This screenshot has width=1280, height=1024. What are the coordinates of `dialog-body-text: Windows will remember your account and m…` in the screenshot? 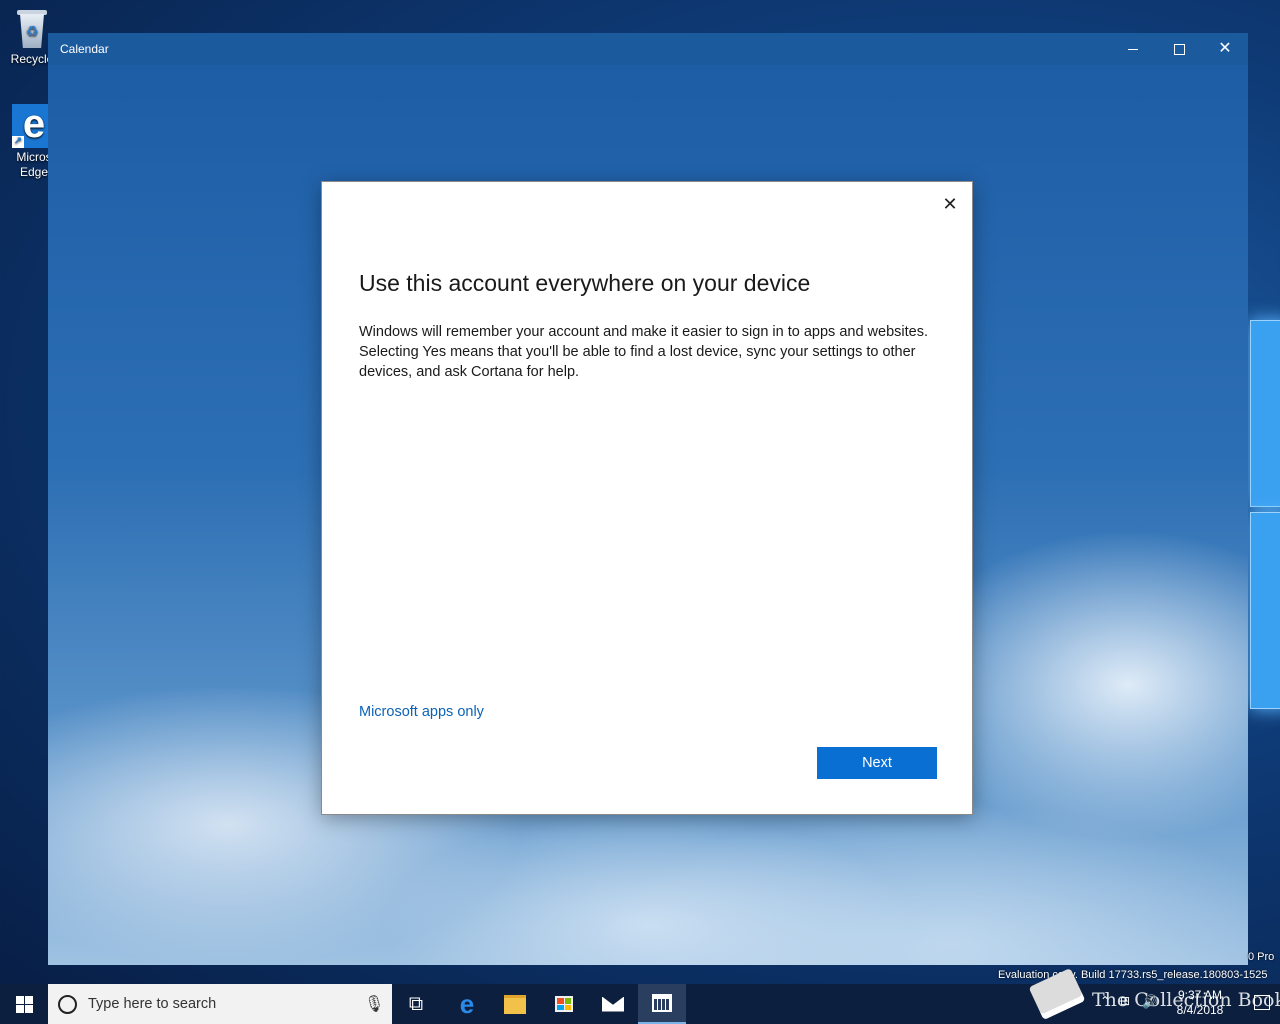 It's located at (643, 352).